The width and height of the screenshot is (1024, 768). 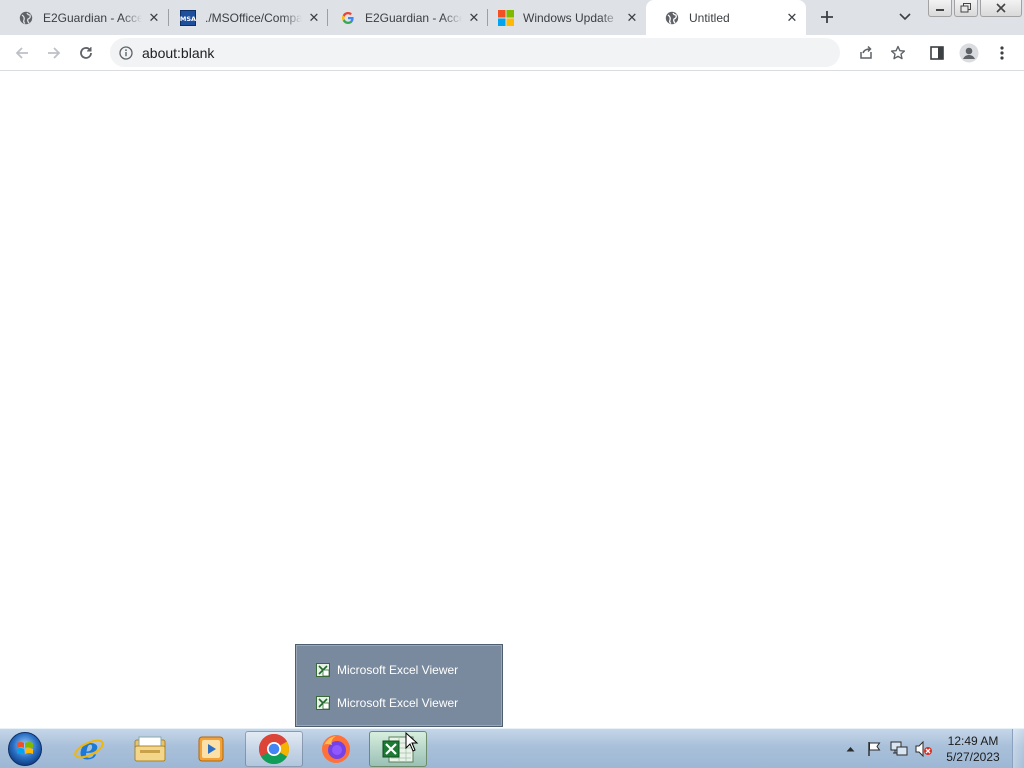 I want to click on reload-icon, so click(x=86, y=53).